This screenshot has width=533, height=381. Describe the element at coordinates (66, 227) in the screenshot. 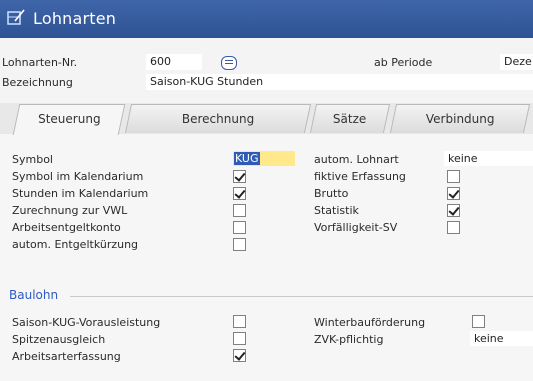

I see `arbeitsentgeltkonto-label: Arbeitsentgeltkonto` at that location.